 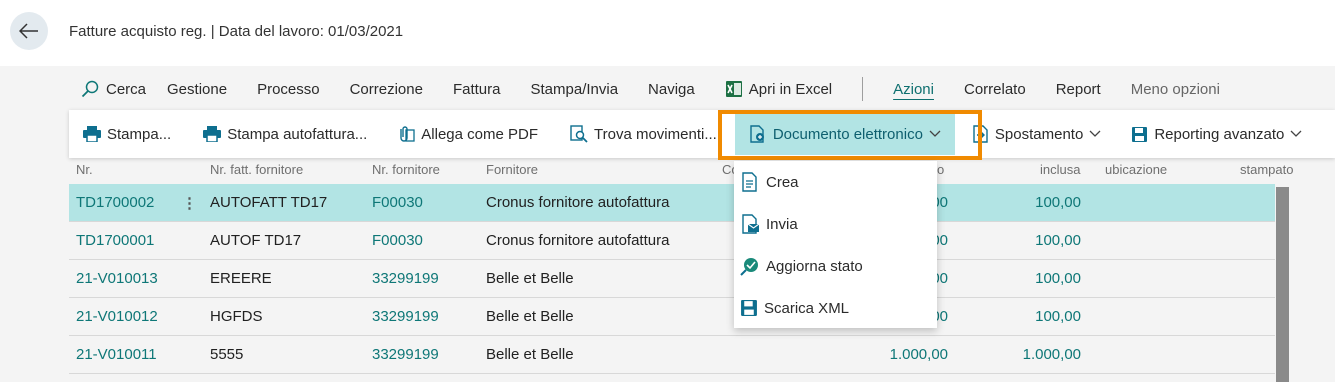 What do you see at coordinates (751, 224) in the screenshot?
I see `send-document-icon` at bounding box center [751, 224].